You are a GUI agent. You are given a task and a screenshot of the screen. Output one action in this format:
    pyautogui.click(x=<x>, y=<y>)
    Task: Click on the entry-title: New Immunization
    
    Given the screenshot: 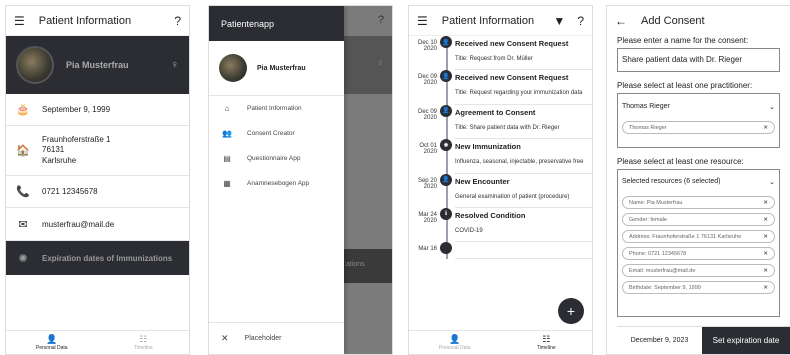 What is the action you would take?
    pyautogui.click(x=488, y=147)
    